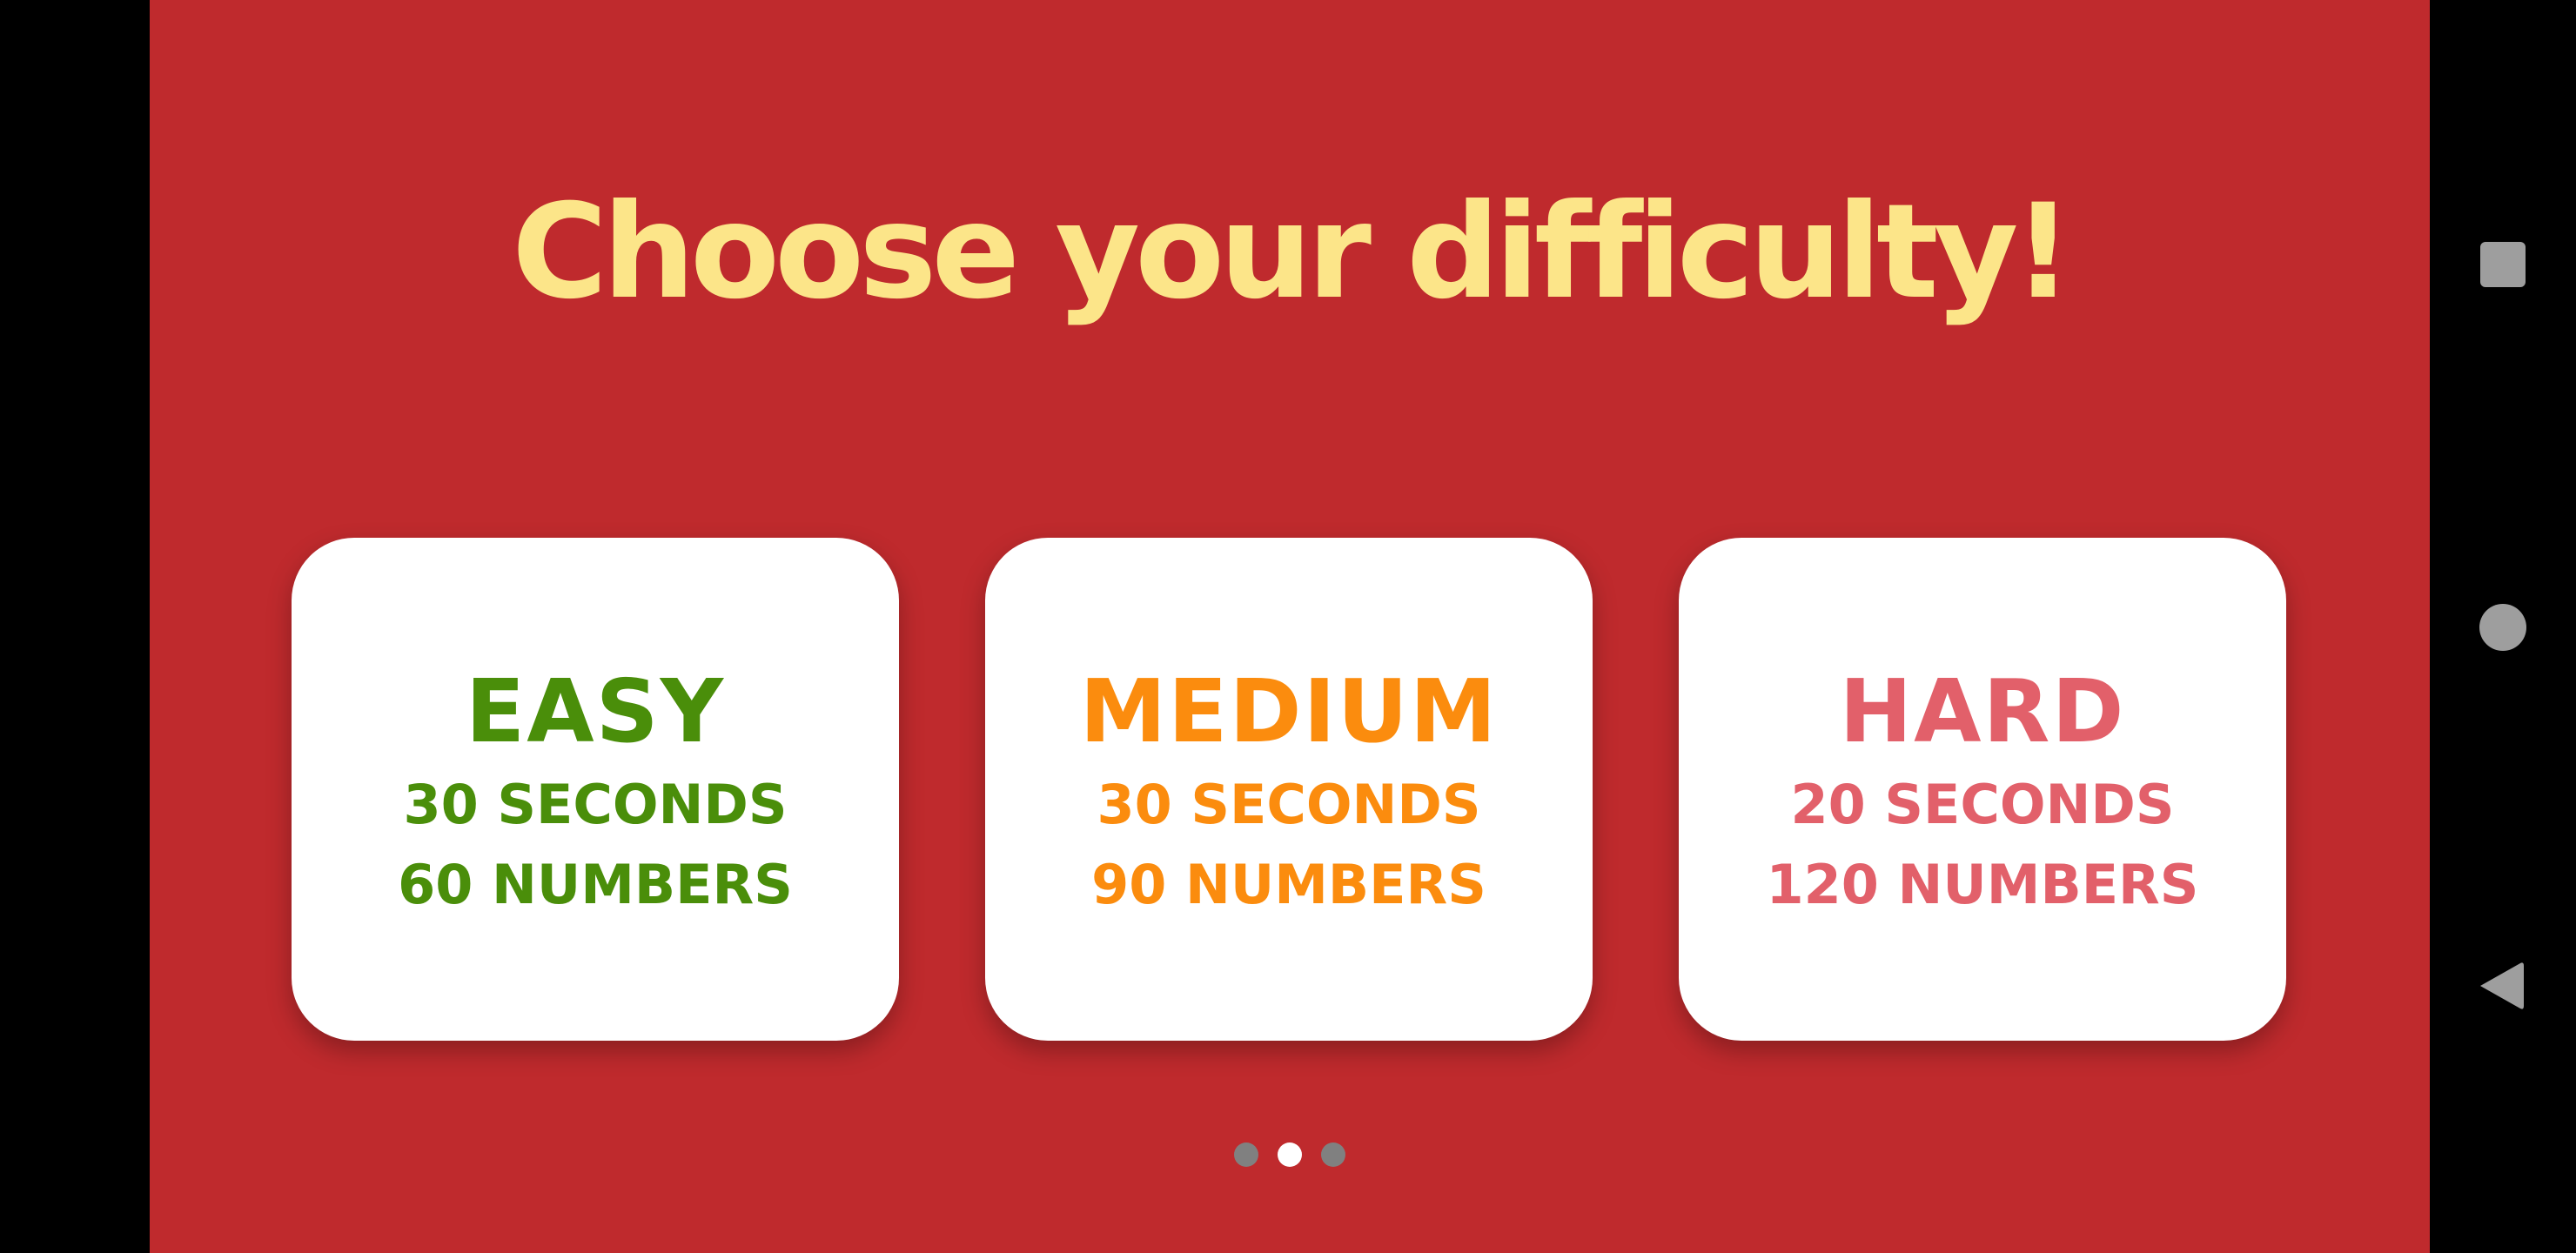  What do you see at coordinates (2501, 986) in the screenshot?
I see `back-triangle-icon` at bounding box center [2501, 986].